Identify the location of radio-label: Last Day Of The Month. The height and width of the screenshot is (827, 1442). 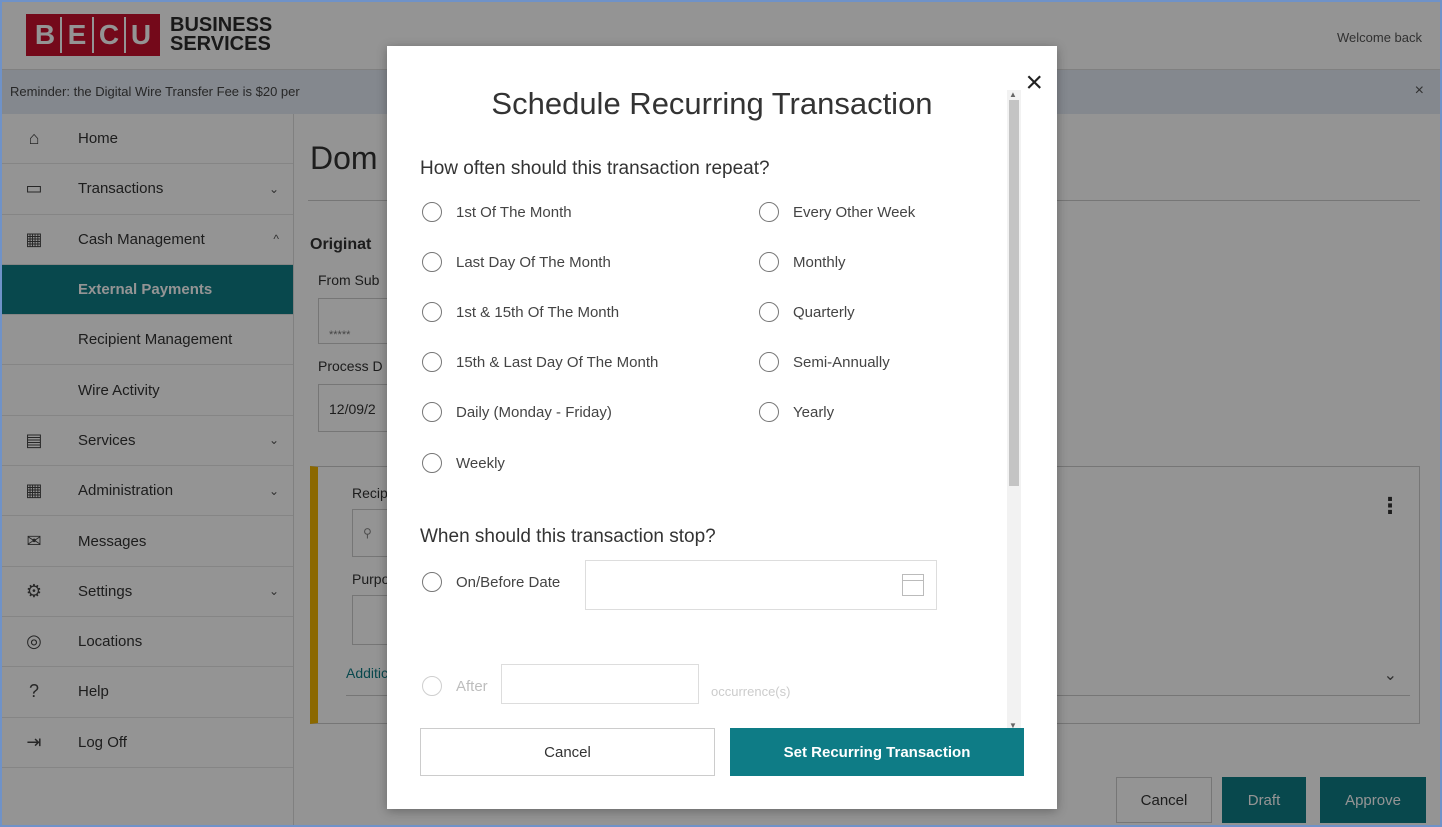
(533, 262).